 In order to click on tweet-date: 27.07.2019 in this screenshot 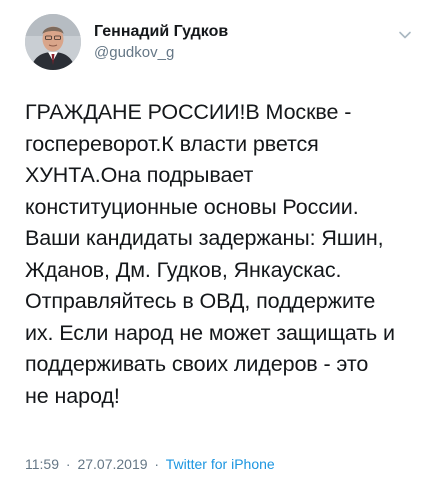, I will do `click(112, 464)`.